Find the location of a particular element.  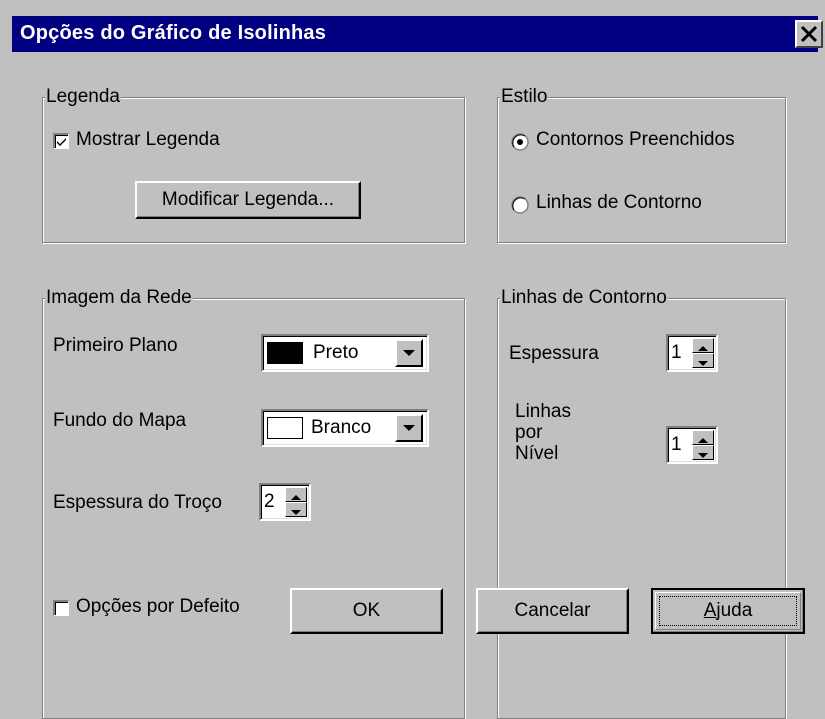

background-select: Branco is located at coordinates (345, 428).